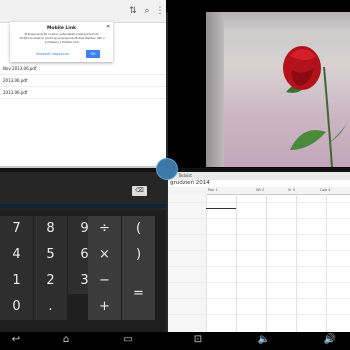 The image size is (350, 350). I want to click on file-name: Nov 2013.06.pdf, so click(20, 68).